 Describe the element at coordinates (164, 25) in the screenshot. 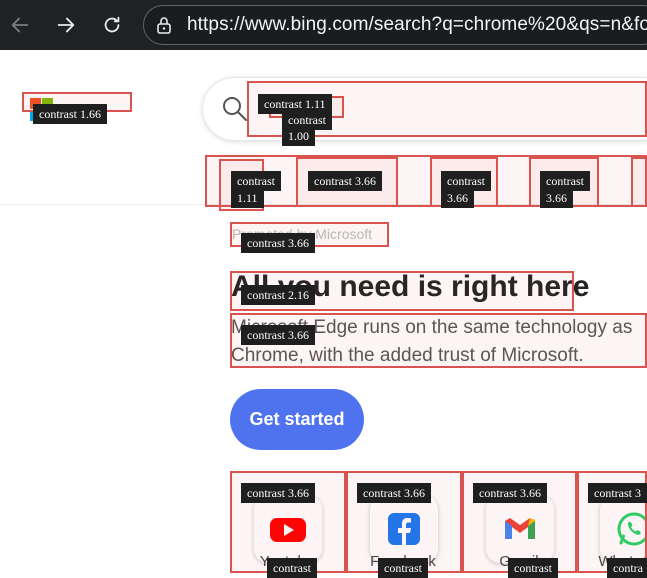

I see `lock-icon` at that location.